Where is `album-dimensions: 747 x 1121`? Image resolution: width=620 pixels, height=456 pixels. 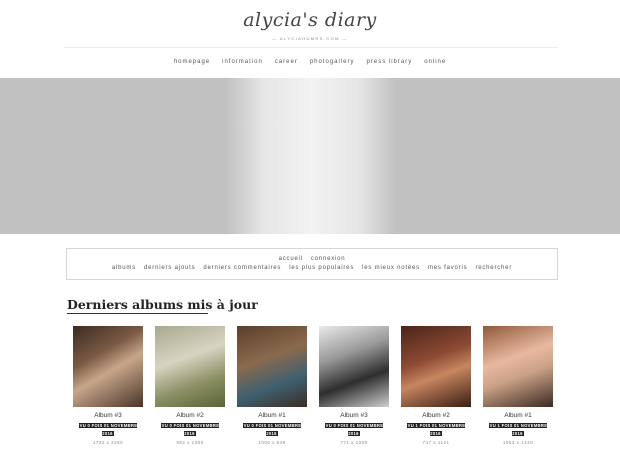
album-dimensions: 747 x 1121 is located at coordinates (436, 442).